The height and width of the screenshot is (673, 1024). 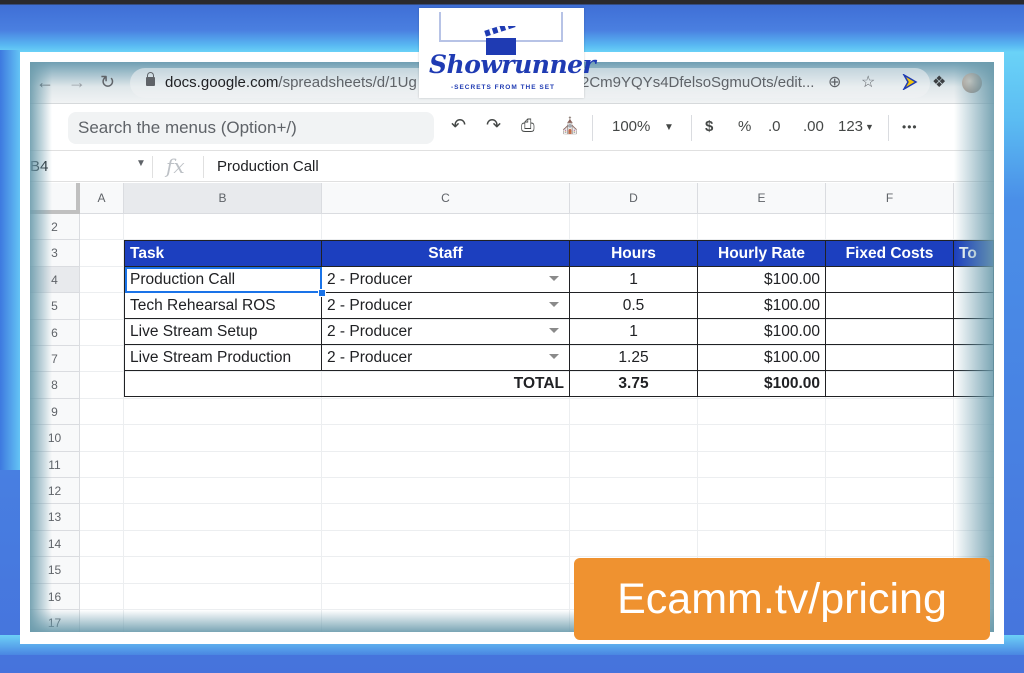 What do you see at coordinates (537, 504) in the screenshot?
I see `gridline` at bounding box center [537, 504].